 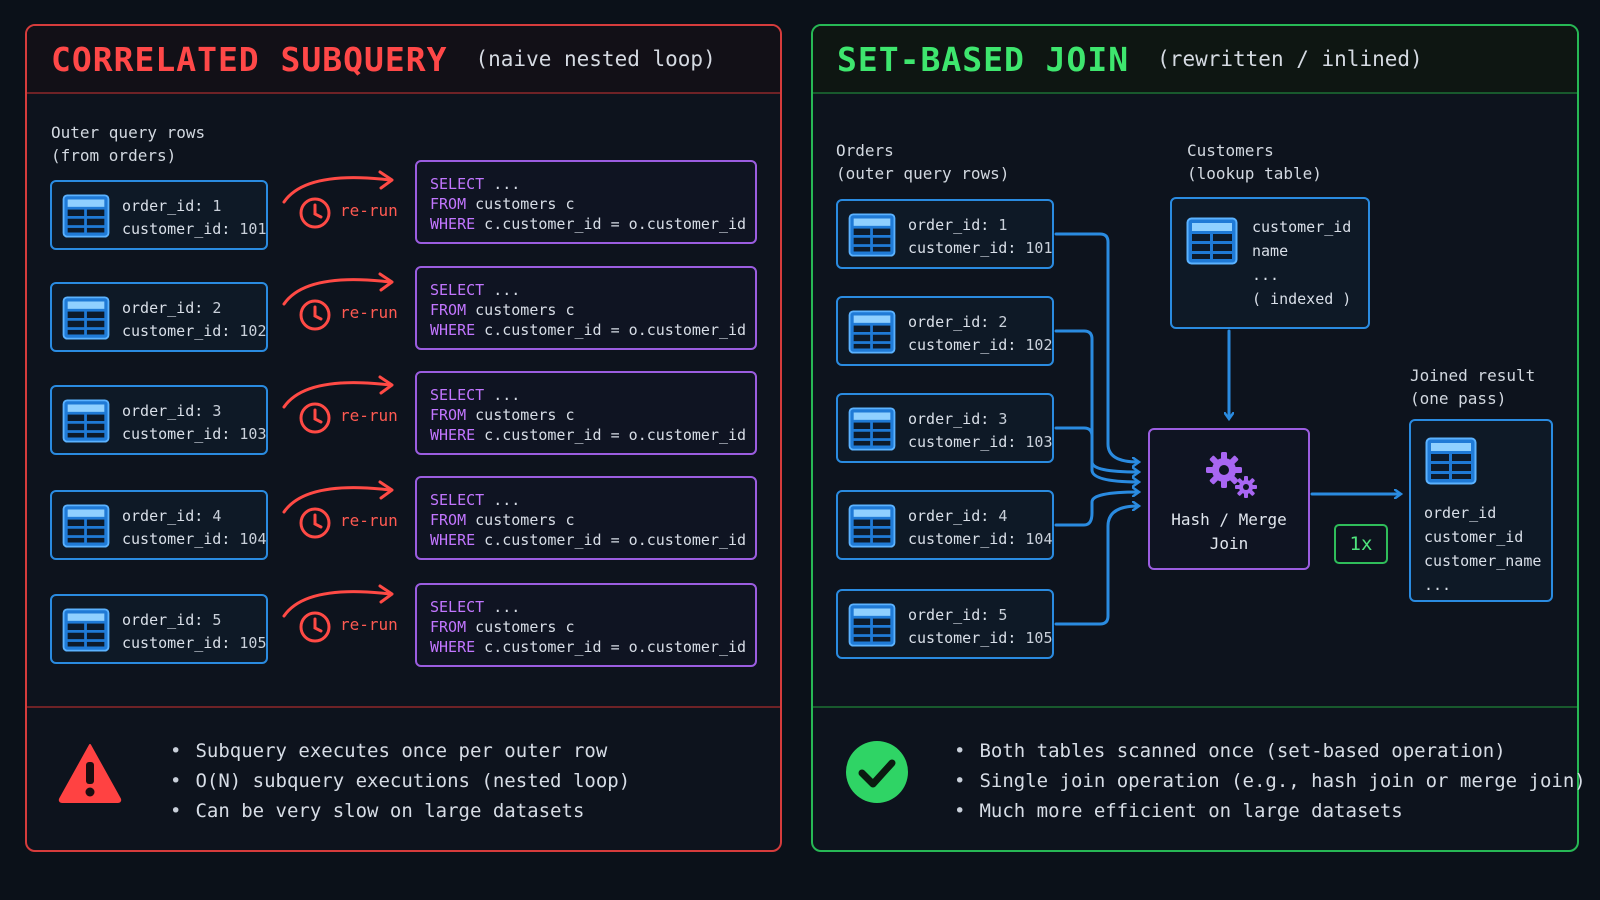 What do you see at coordinates (217, 411) in the screenshot?
I see `order-id-value: 3` at bounding box center [217, 411].